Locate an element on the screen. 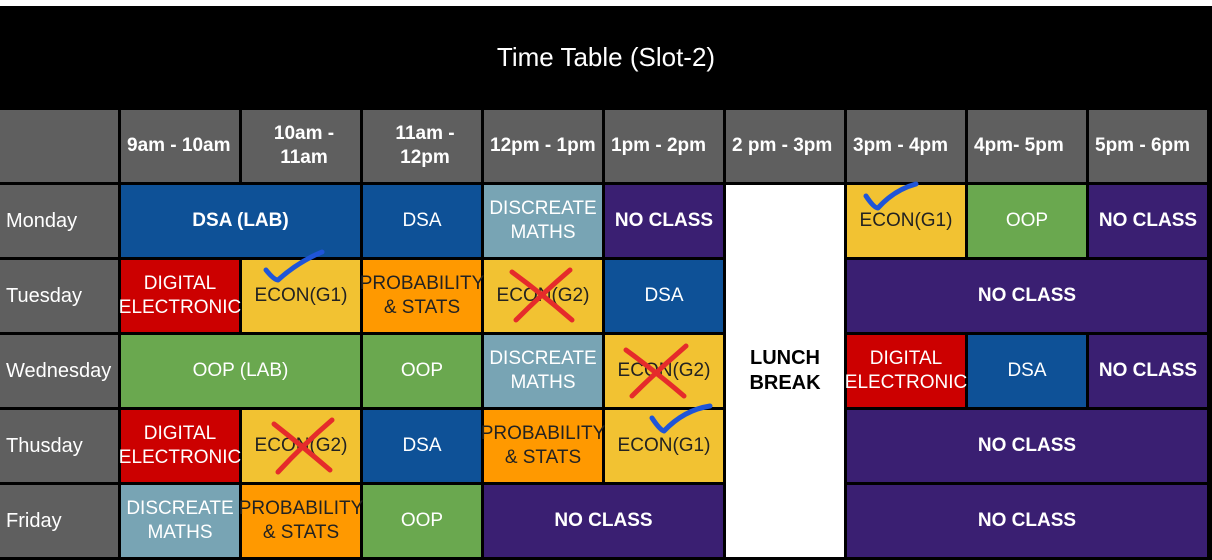 This screenshot has width=1212, height=560. class-cell: OOP (LAB) is located at coordinates (240, 371).